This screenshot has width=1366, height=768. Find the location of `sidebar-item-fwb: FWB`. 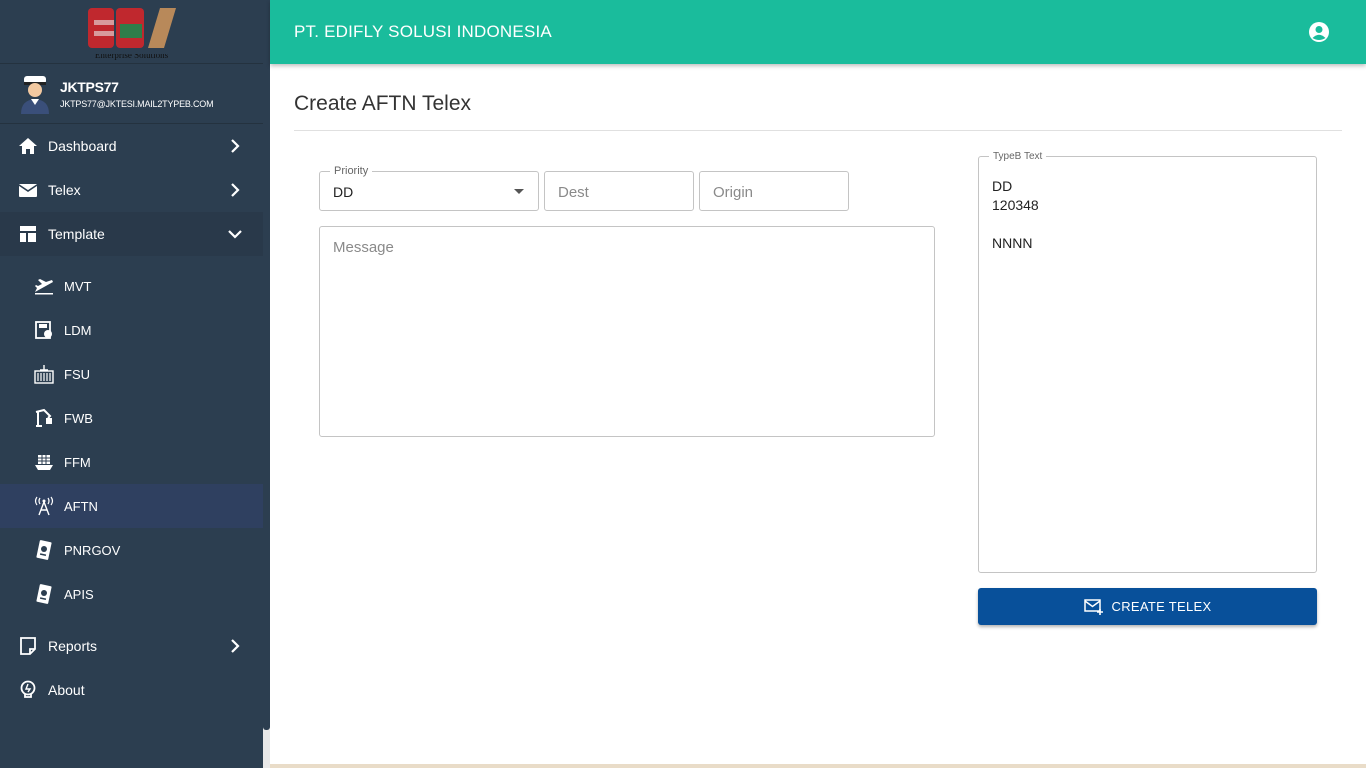

sidebar-item-fwb: FWB is located at coordinates (131, 418).